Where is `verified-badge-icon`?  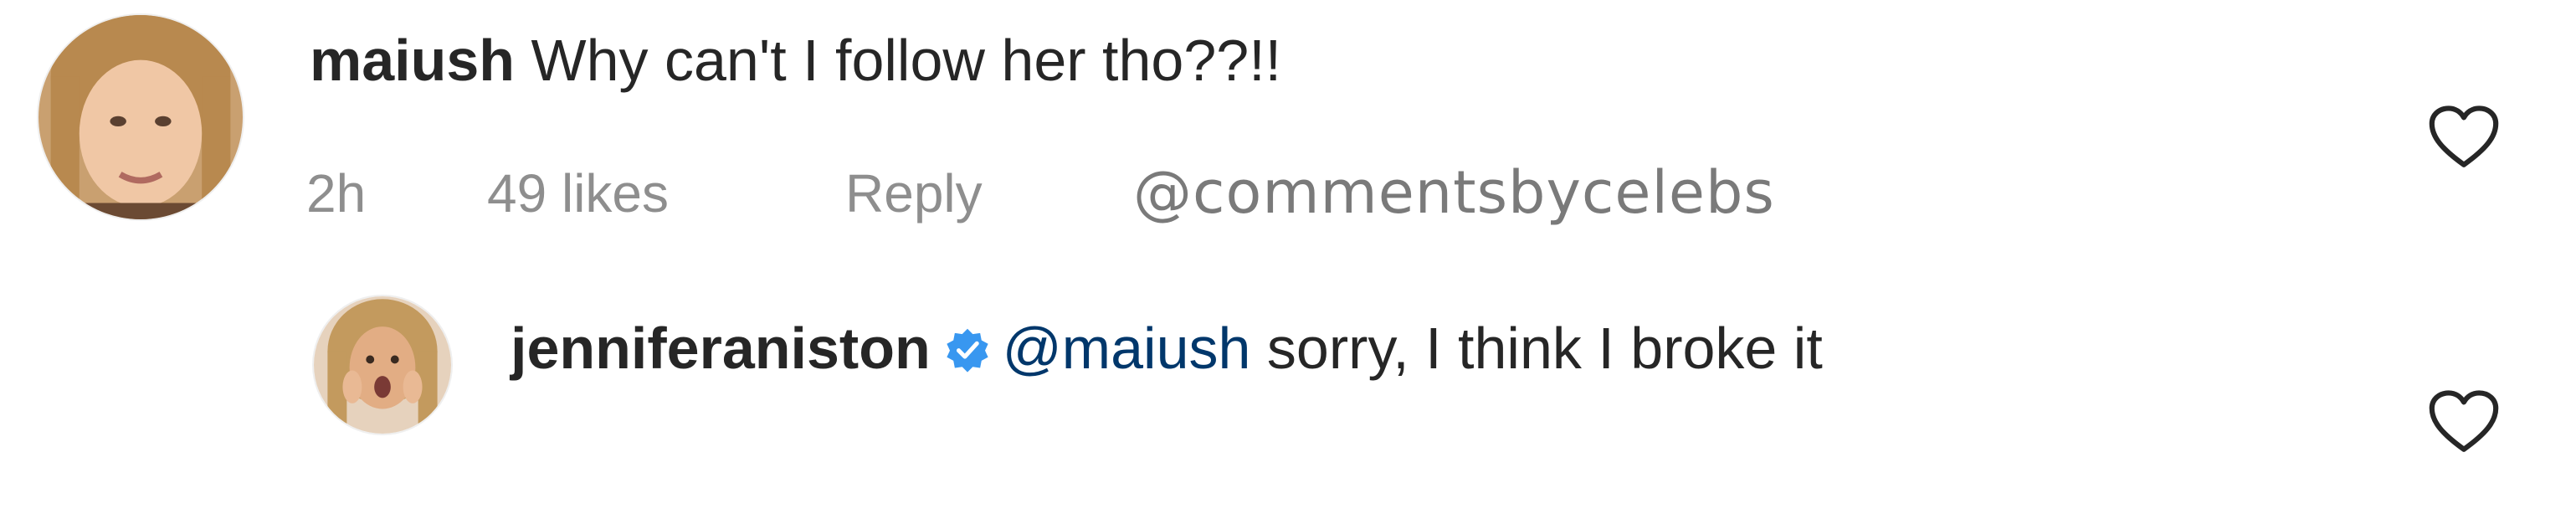 verified-badge-icon is located at coordinates (967, 342).